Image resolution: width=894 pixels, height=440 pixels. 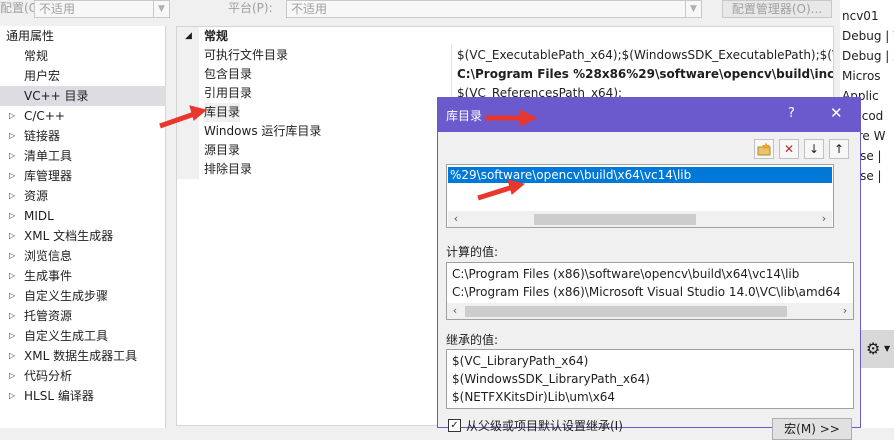 What do you see at coordinates (454, 425) in the screenshot?
I see `inherit-checkbox: ✓` at bounding box center [454, 425].